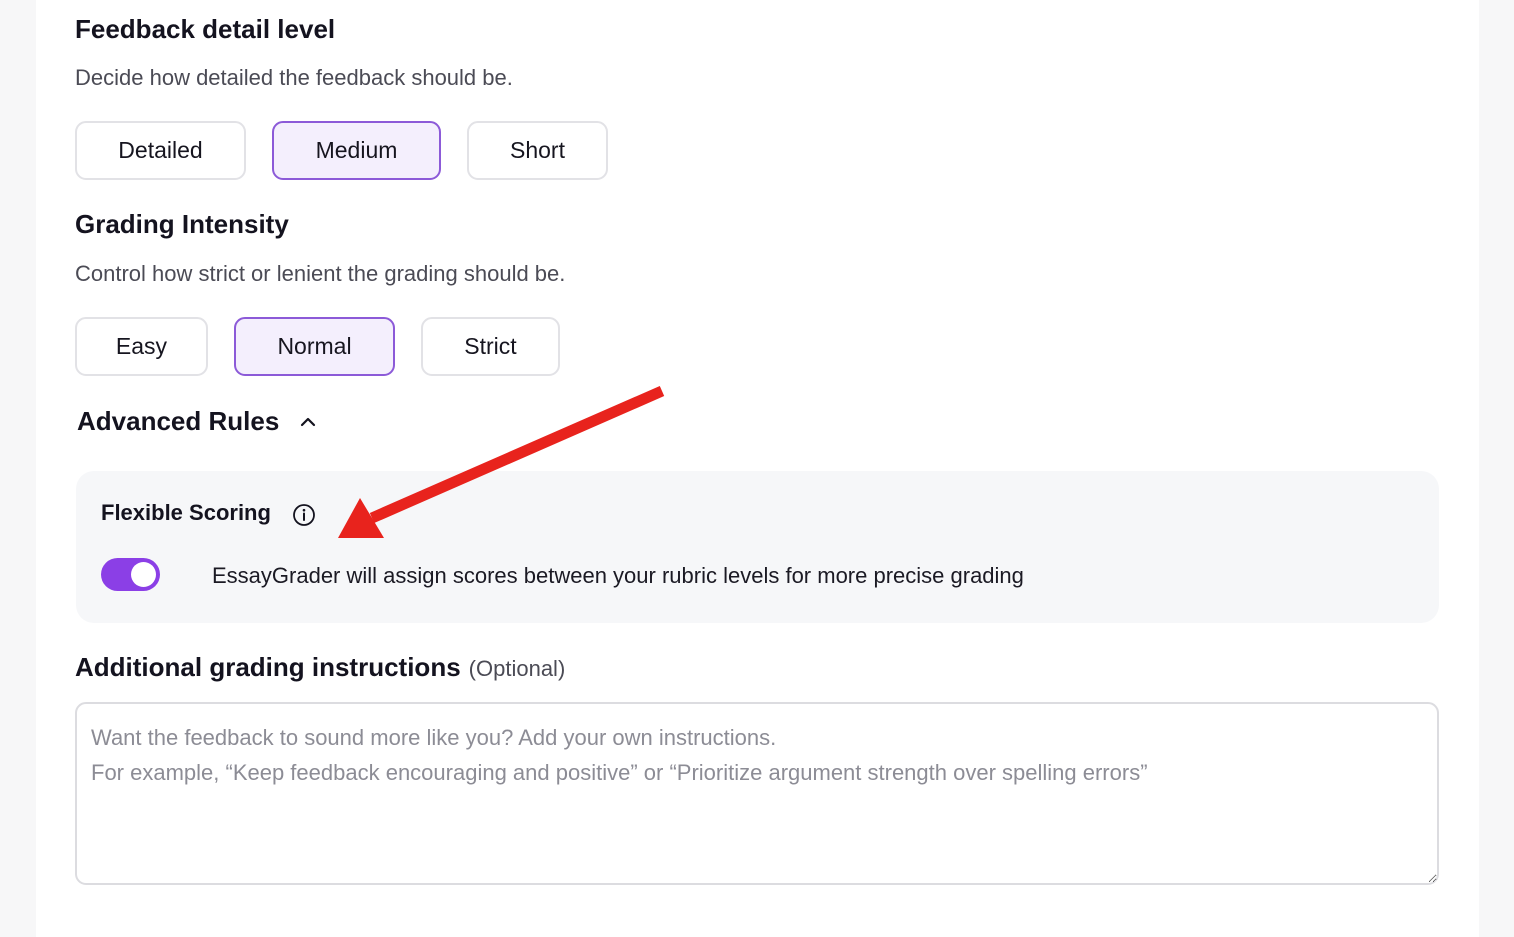  What do you see at coordinates (178, 421) in the screenshot?
I see `advanced-rules-title: Advanced Rules` at bounding box center [178, 421].